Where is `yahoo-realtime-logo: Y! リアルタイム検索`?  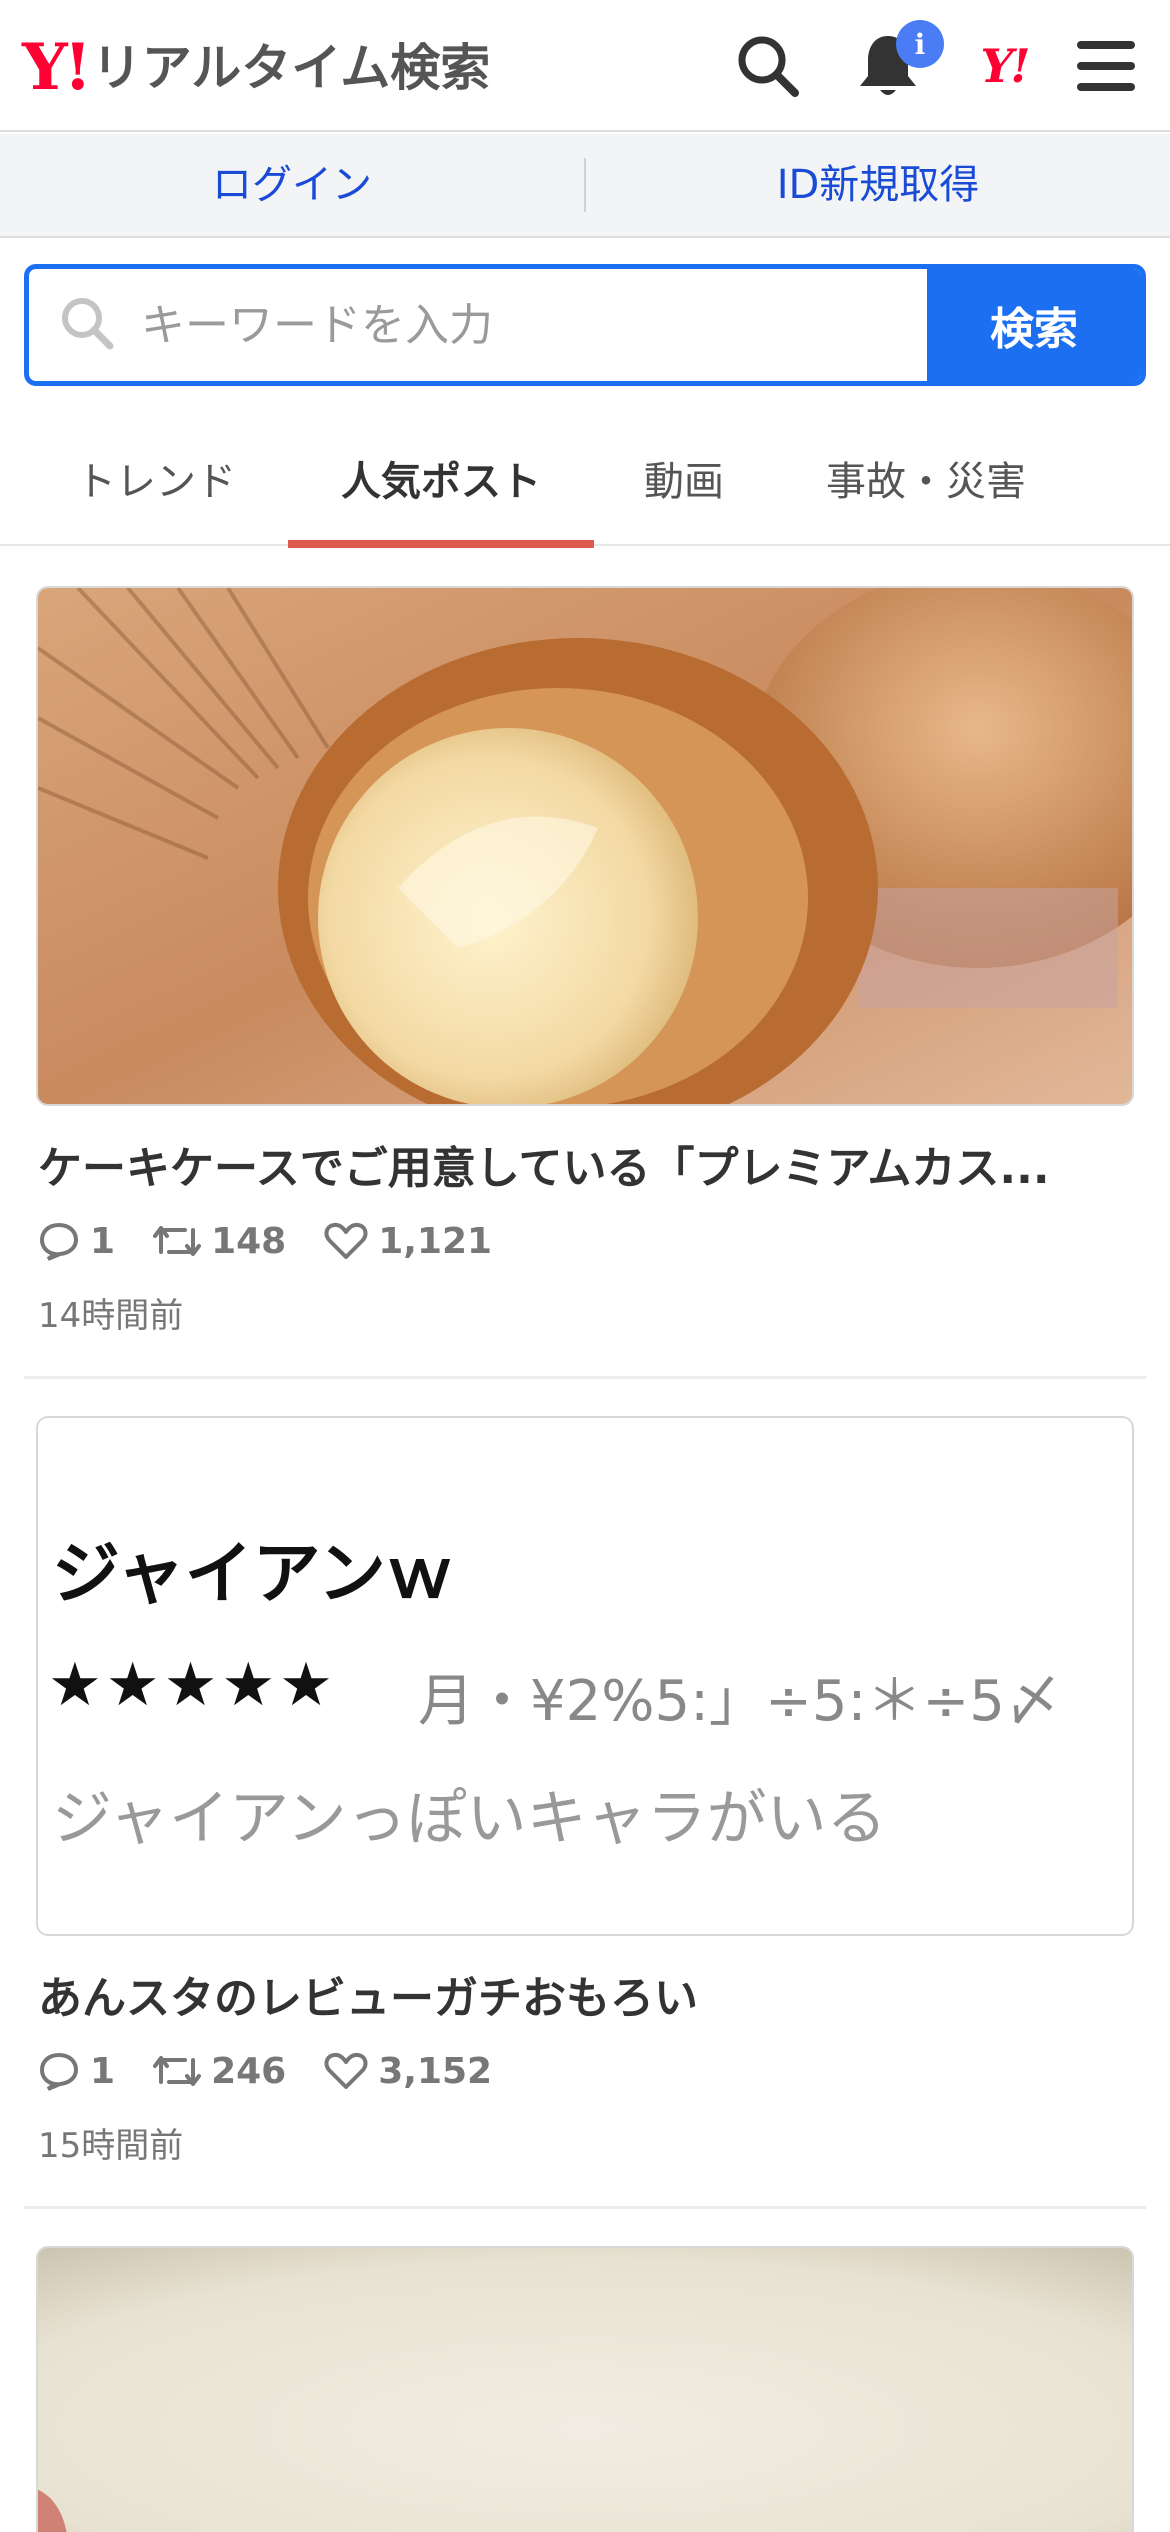
yahoo-realtime-logo: Y! リアルタイム検索 is located at coordinates (256, 68).